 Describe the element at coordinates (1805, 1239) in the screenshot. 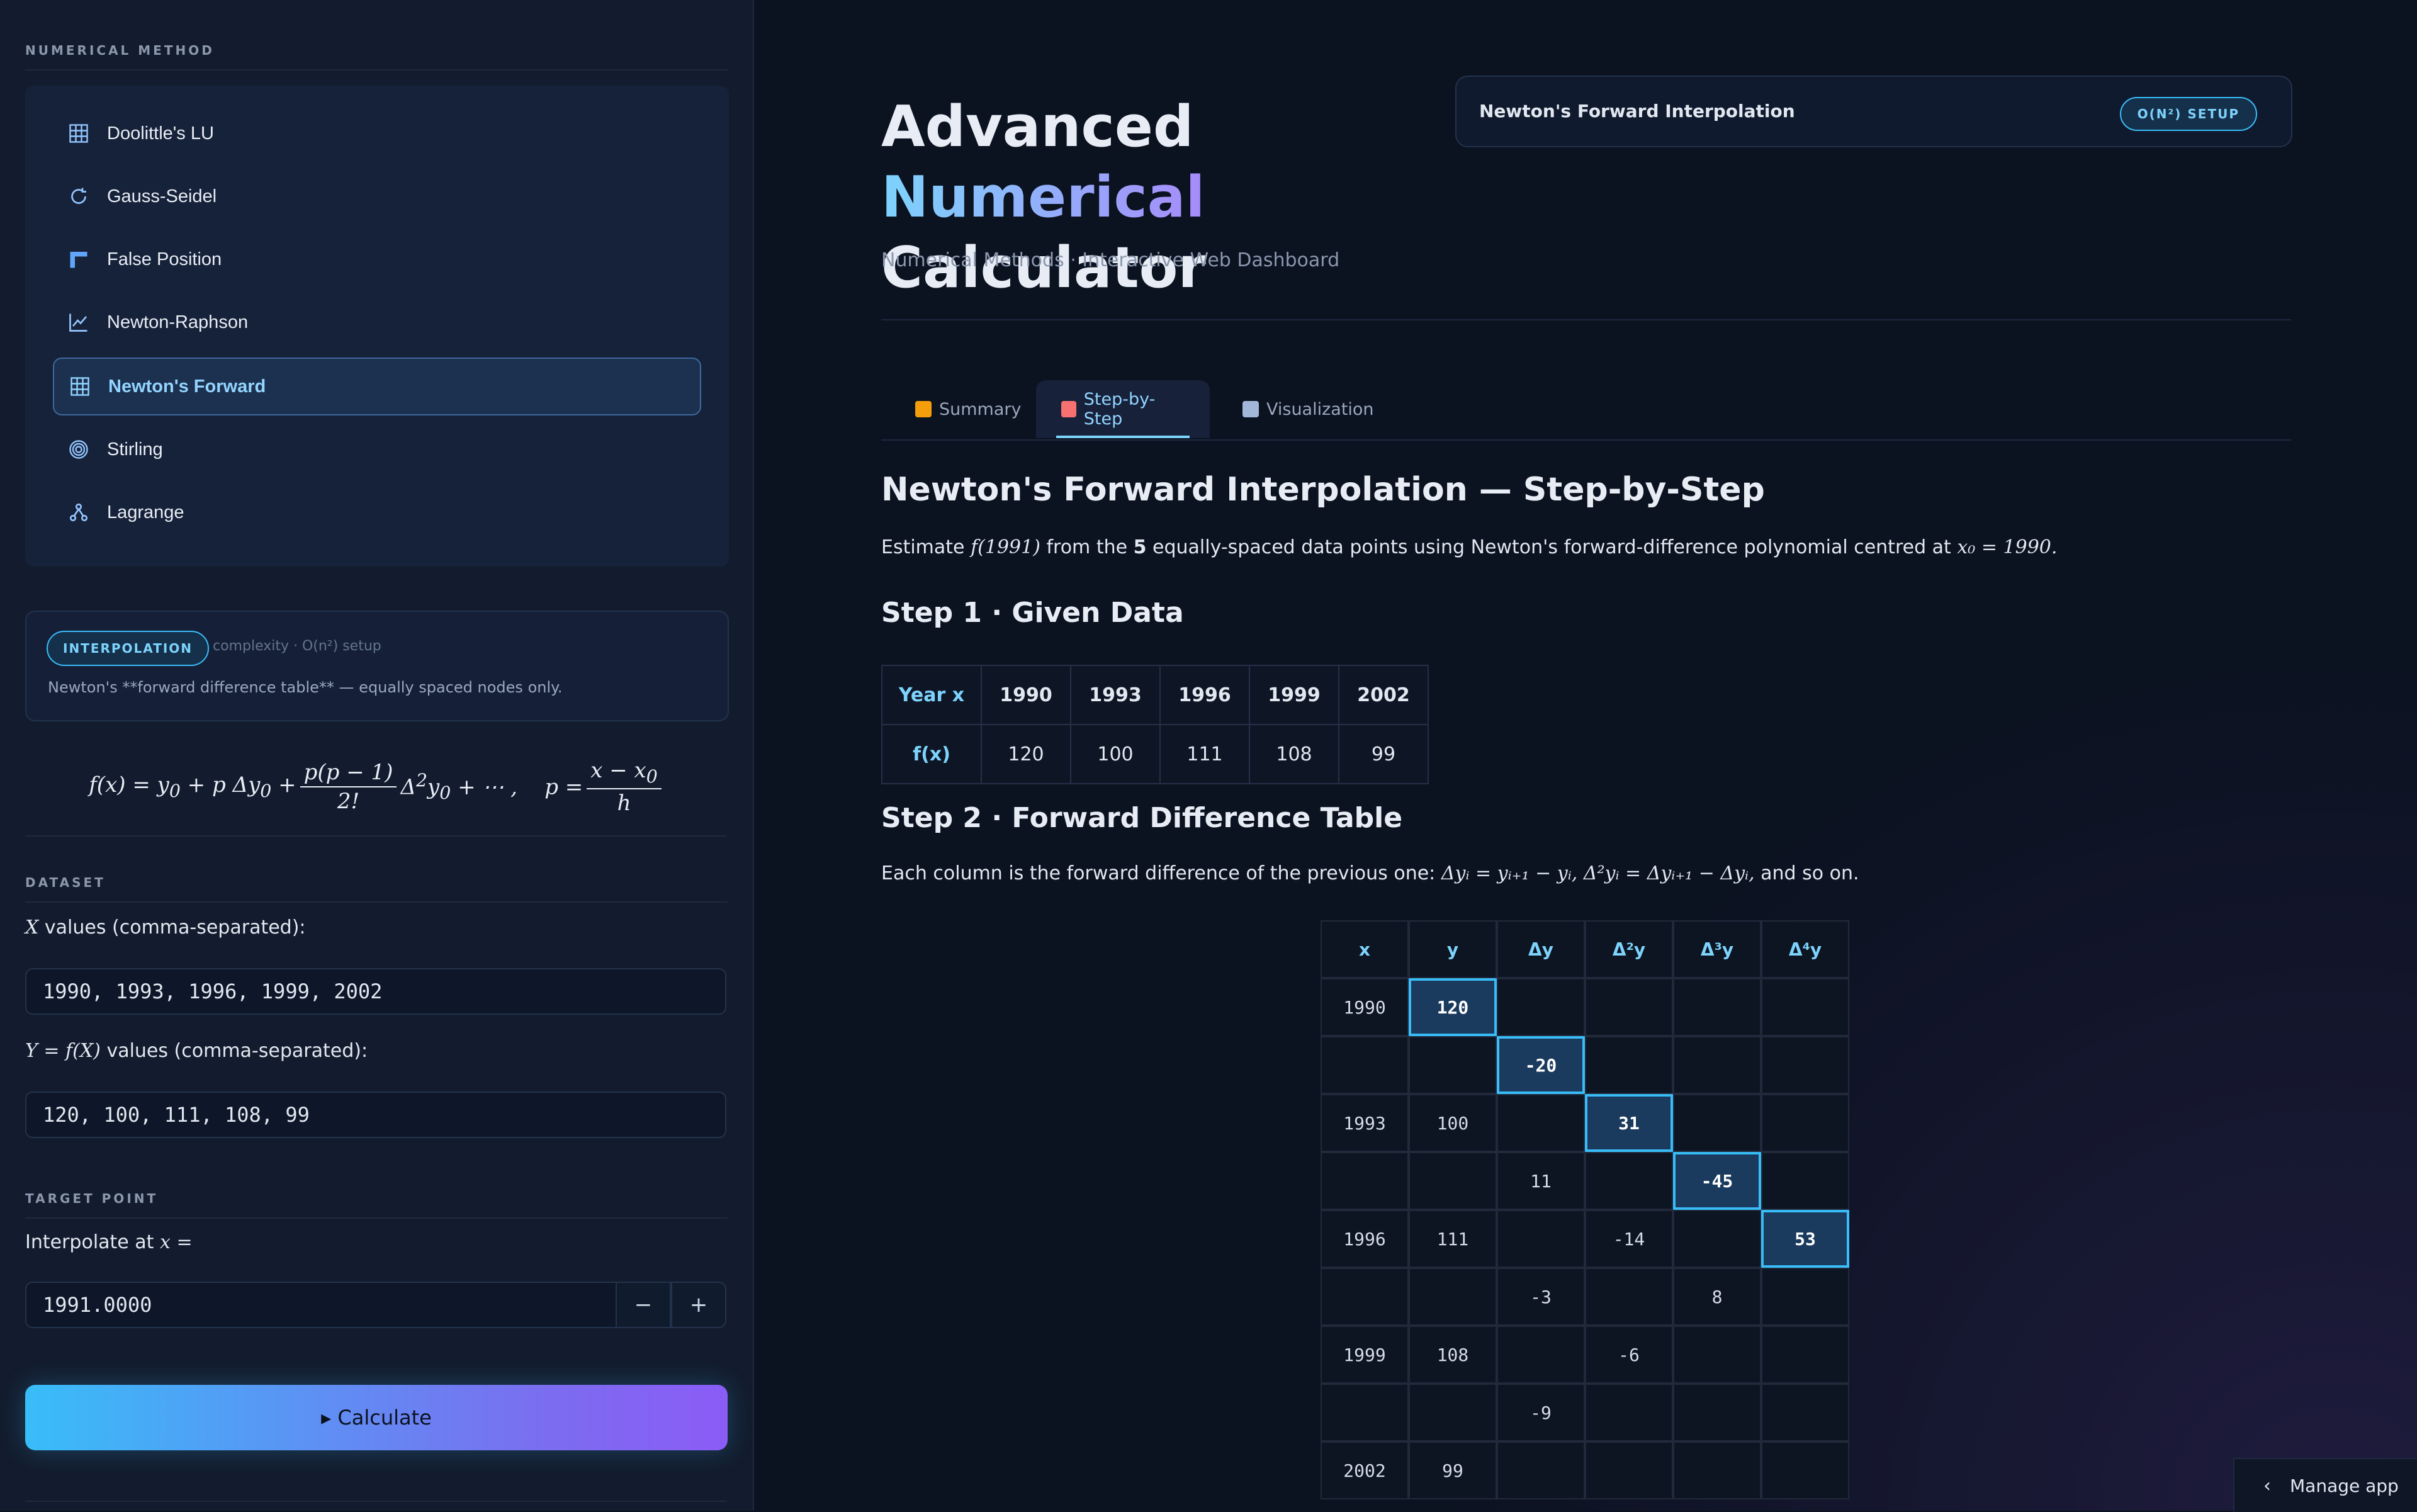

I see `diff-cell: 53` at that location.